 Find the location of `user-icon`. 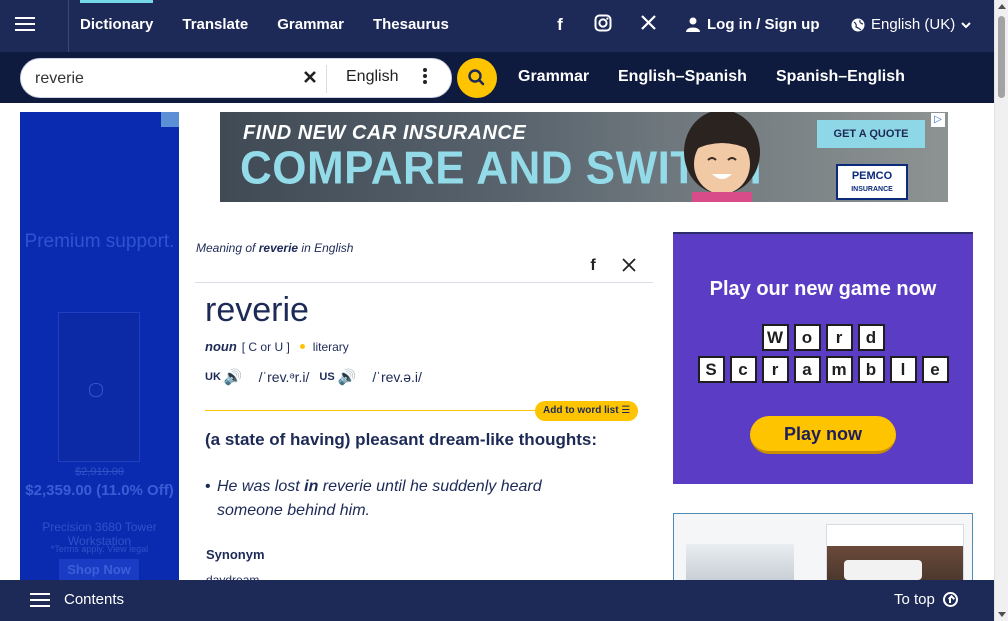

user-icon is located at coordinates (693, 24).